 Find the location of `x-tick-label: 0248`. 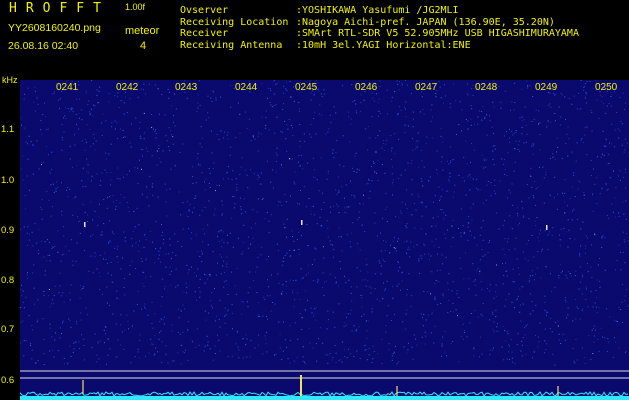

x-tick-label: 0248 is located at coordinates (486, 87).